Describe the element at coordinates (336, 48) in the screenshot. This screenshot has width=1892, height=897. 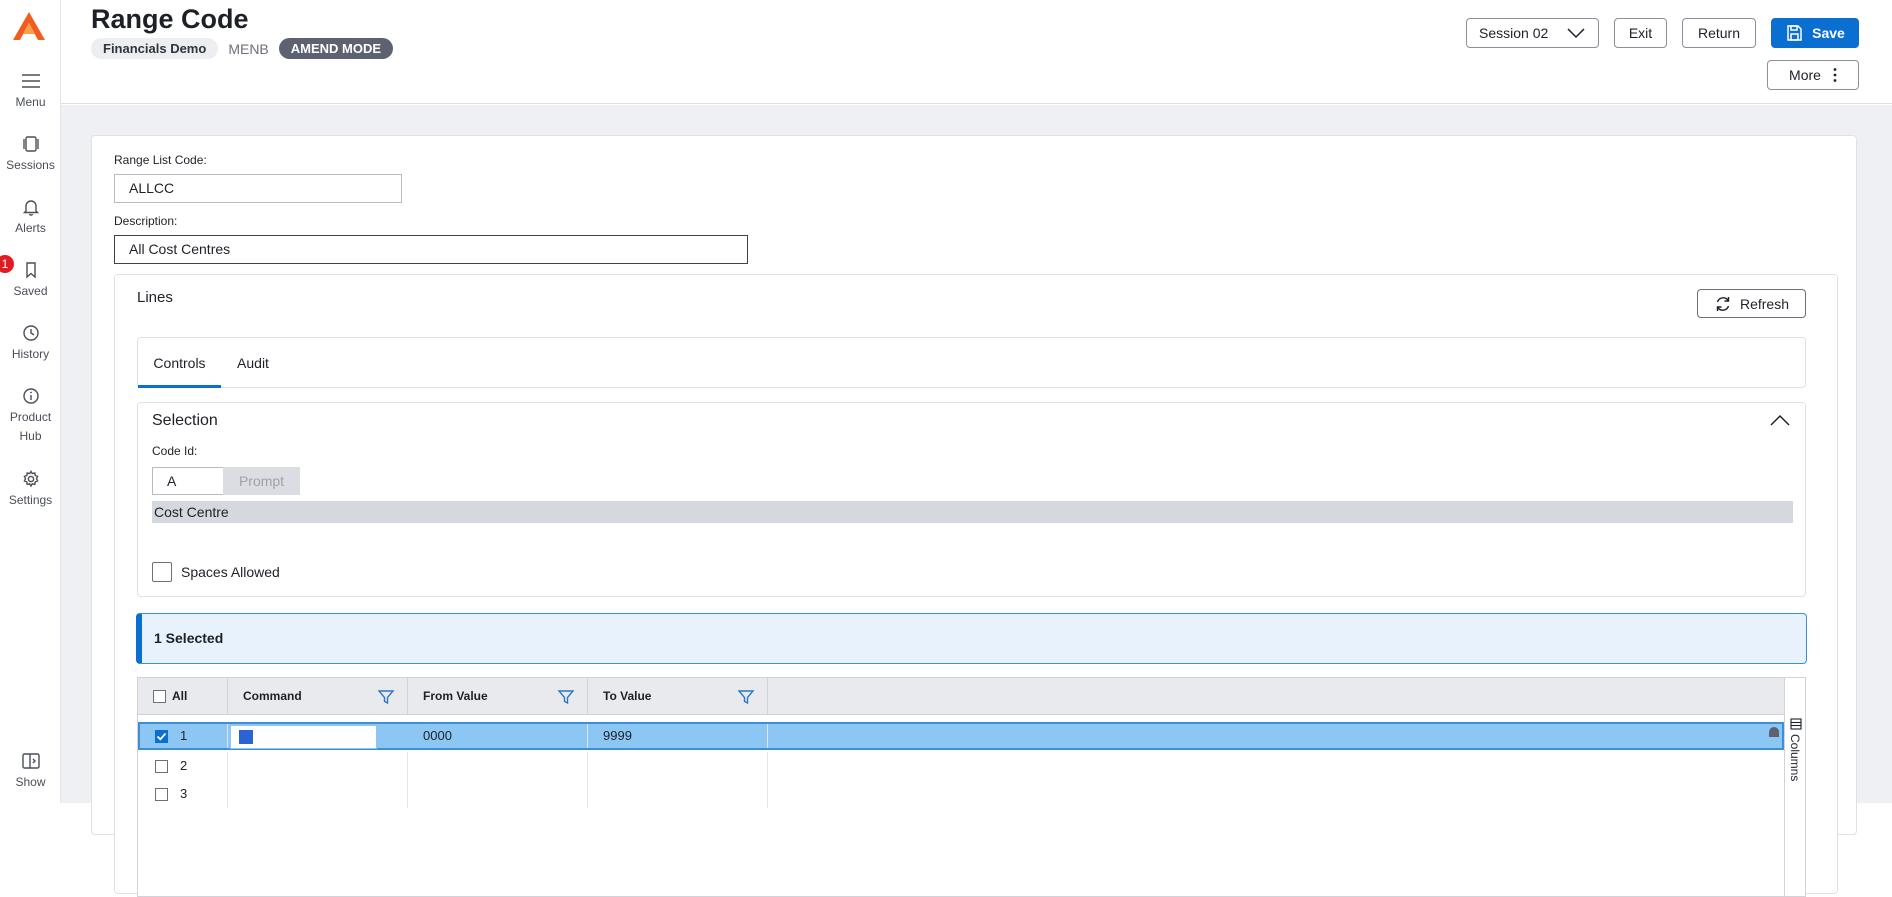
I see `mode-badge: AMEND MODE` at that location.